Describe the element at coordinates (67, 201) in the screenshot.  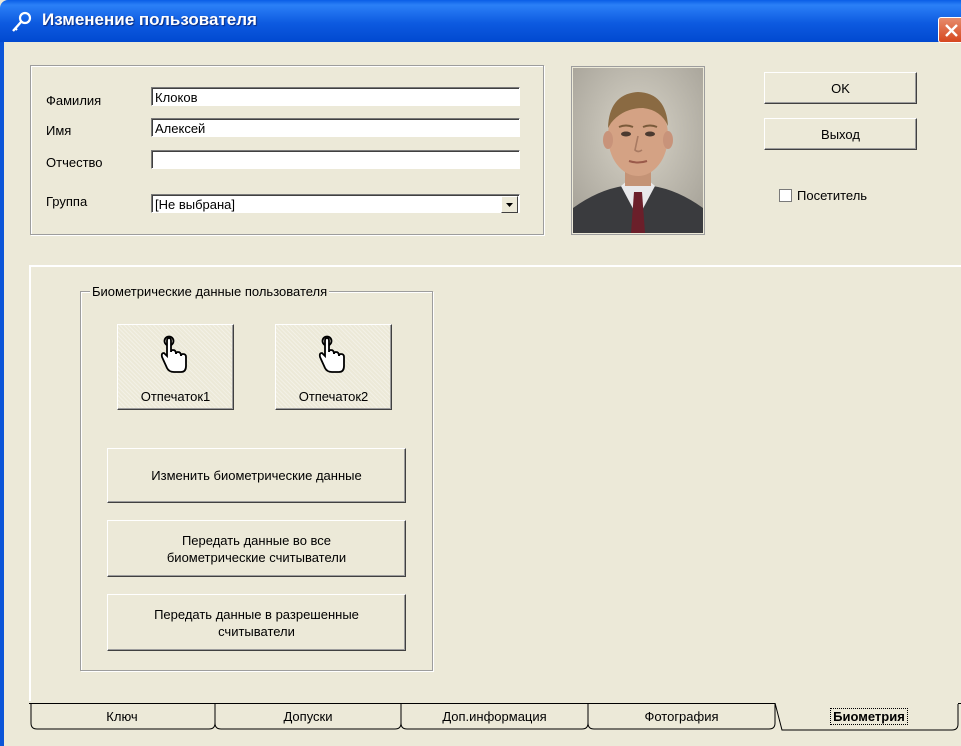
I see `group-label: Группа` at that location.